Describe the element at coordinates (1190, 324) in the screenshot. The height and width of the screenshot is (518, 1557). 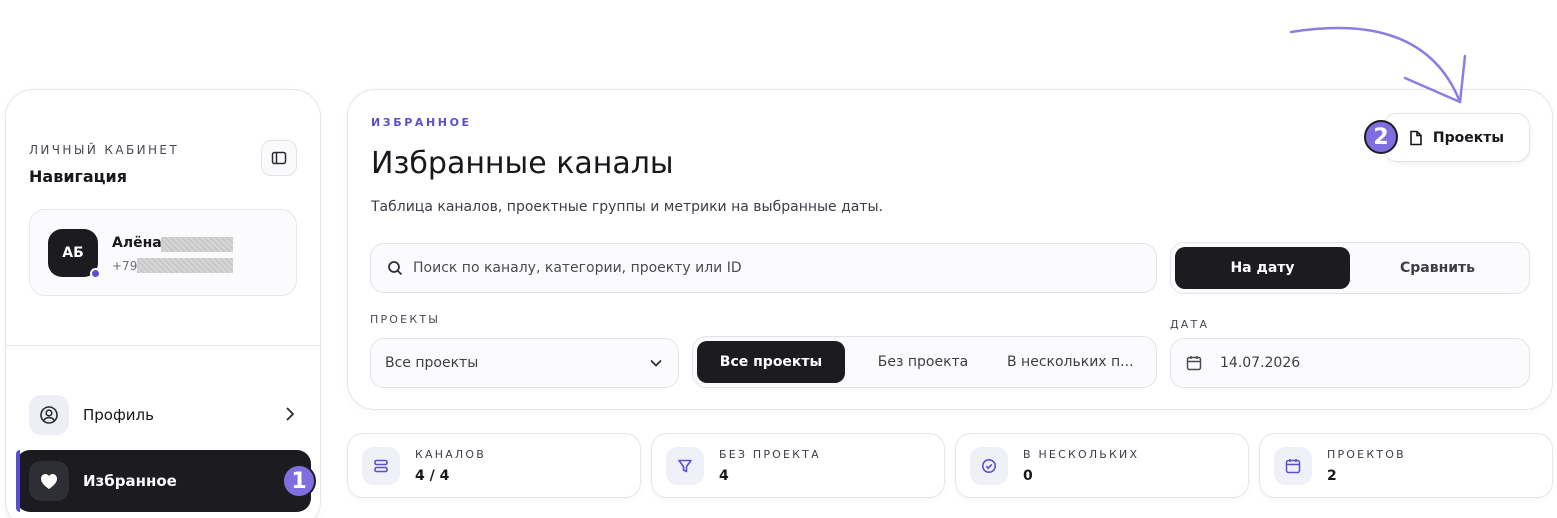
I see `date-label: ДАТА` at that location.